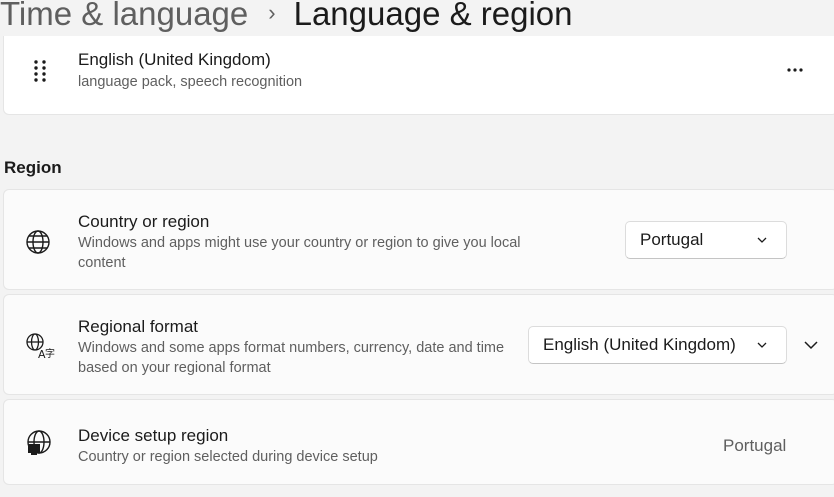 Image resolution: width=834 pixels, height=497 pixels. What do you see at coordinates (174, 59) in the screenshot?
I see `language-title: English (United Kingdom)` at bounding box center [174, 59].